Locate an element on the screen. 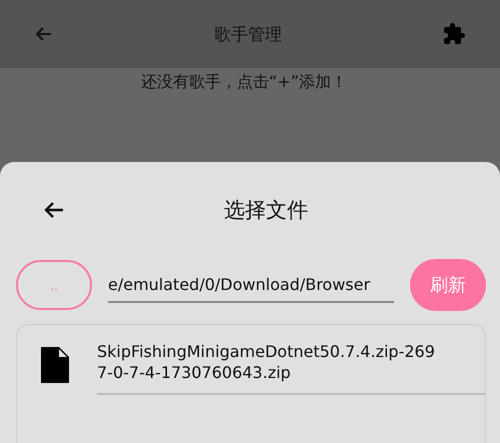 Image resolution: width=500 pixels, height=443 pixels. puzzle-icon is located at coordinates (454, 34).